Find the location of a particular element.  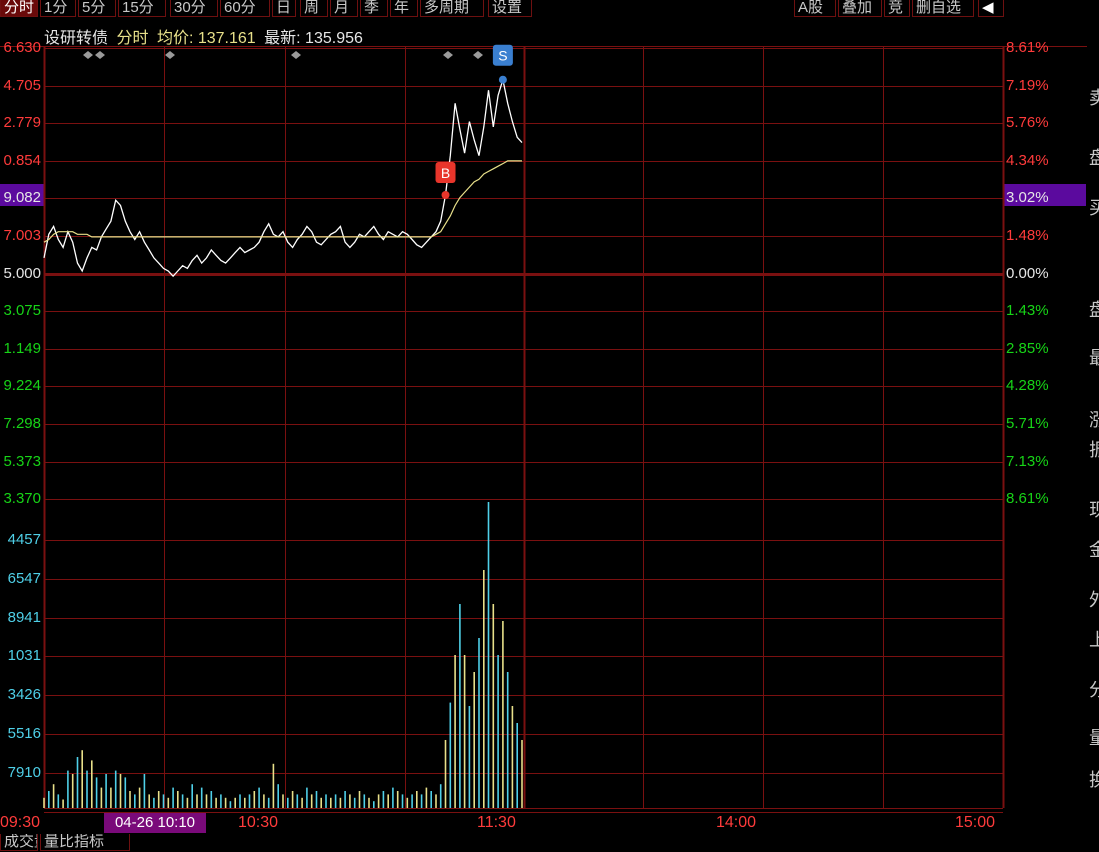

right-order-panel: 卖盘买盘最涨振现金外上分量换 is located at coordinates (1093, 426).